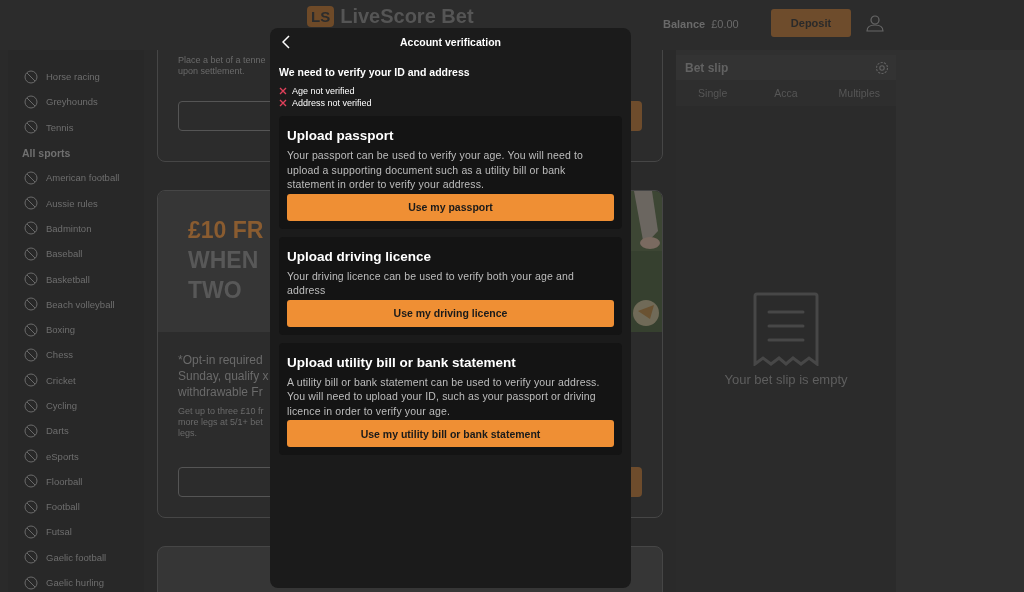 The image size is (1024, 592). I want to click on option-title: Upload utility bill or bank statement, so click(402, 362).